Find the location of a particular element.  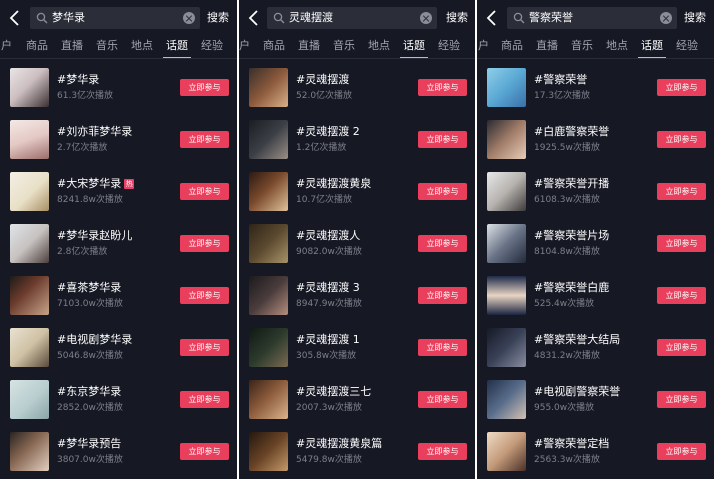

topic-play-count: 2852.0w次播放 is located at coordinates (90, 408).